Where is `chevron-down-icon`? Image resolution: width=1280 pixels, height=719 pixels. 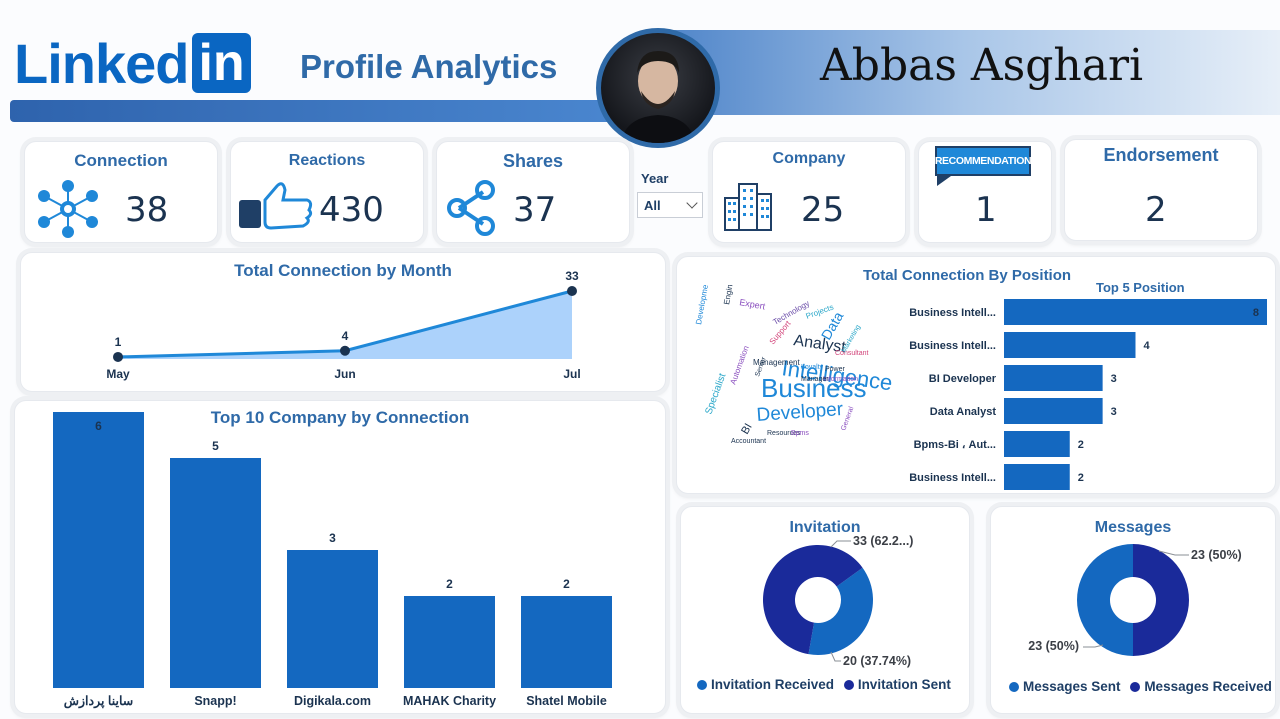
chevron-down-icon is located at coordinates (692, 203).